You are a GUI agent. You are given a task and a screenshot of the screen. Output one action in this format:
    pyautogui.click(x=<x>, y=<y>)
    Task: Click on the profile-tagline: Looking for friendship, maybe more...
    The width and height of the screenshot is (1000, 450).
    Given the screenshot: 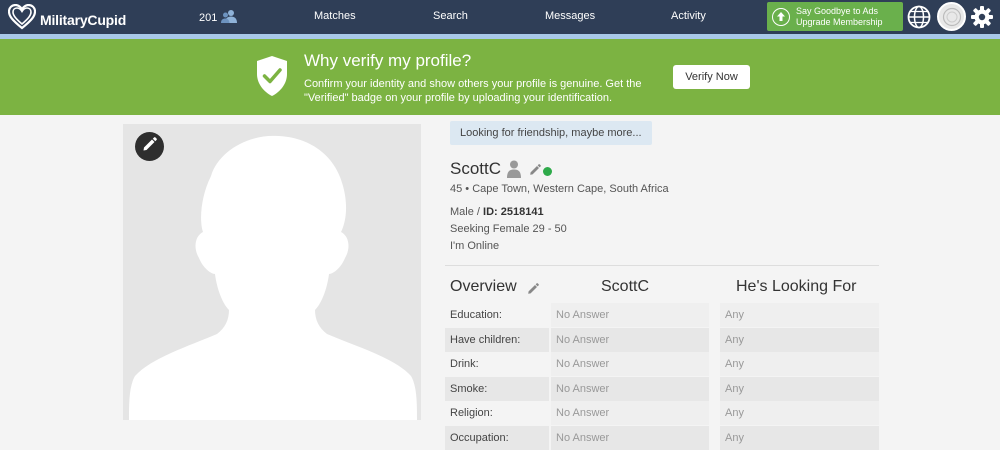 What is the action you would take?
    pyautogui.click(x=551, y=133)
    